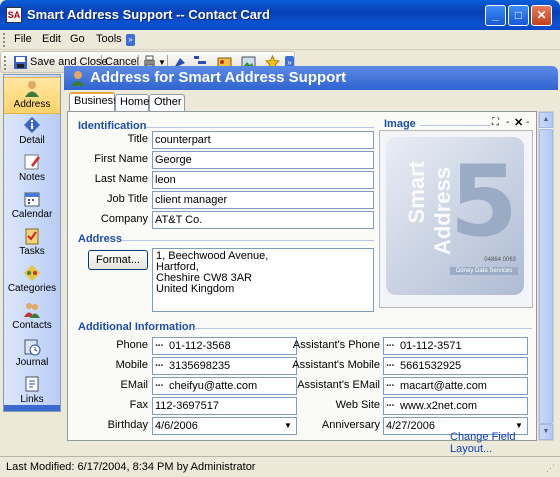  I want to click on nav-item-tasks: Tasks, so click(32, 243).